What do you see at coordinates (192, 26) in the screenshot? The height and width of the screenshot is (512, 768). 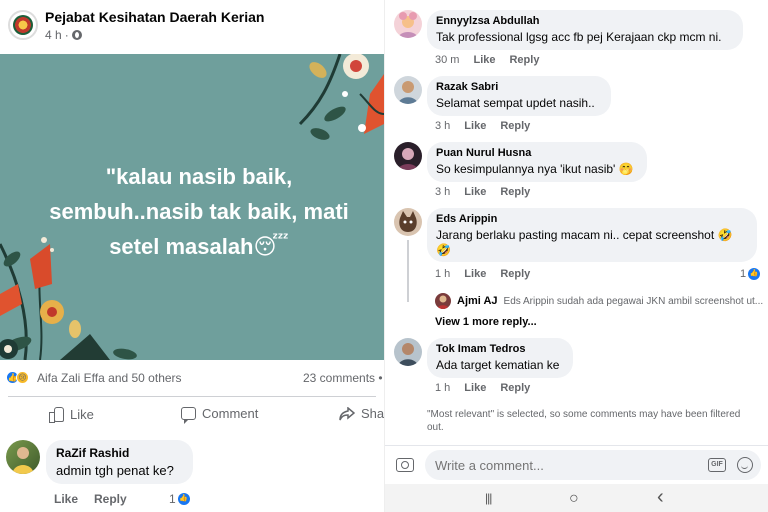 I see `post-header: Pejabat Kesihatan Daerah Kerian 4 h ·` at bounding box center [192, 26].